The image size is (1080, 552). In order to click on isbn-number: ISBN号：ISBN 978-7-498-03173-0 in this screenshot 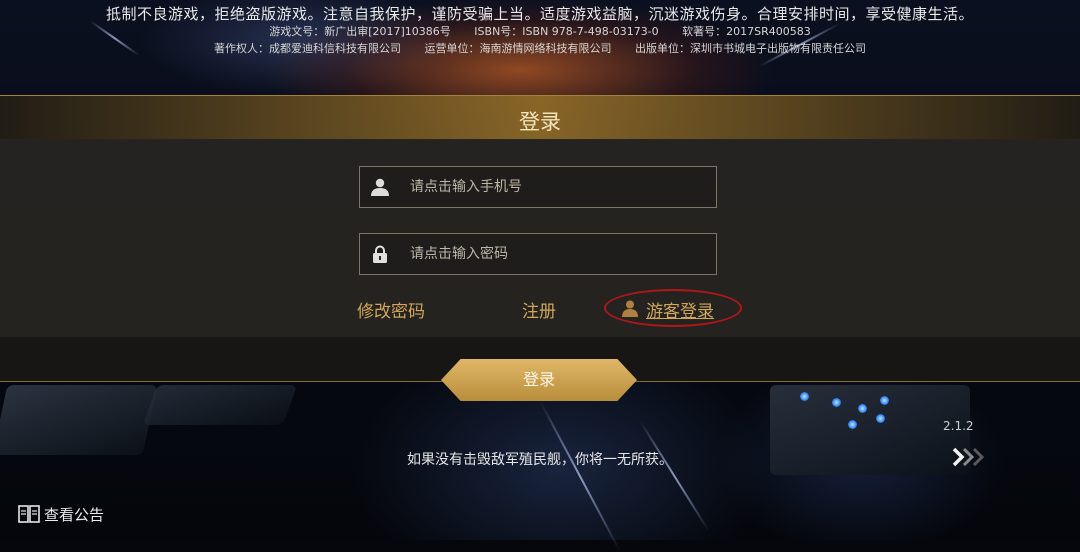, I will do `click(566, 31)`.